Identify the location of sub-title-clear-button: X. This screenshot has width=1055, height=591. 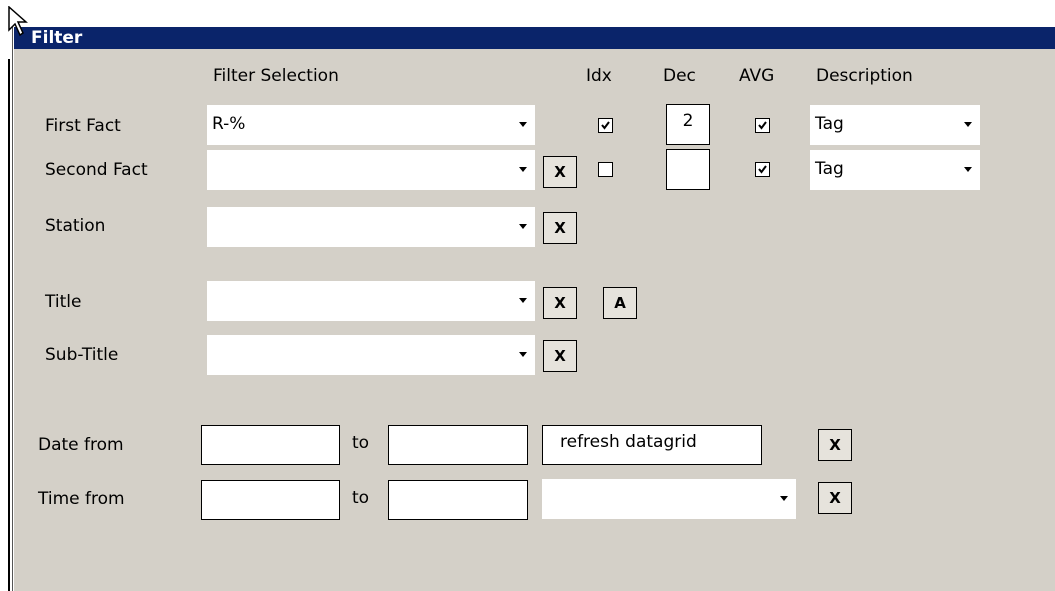
(560, 356).